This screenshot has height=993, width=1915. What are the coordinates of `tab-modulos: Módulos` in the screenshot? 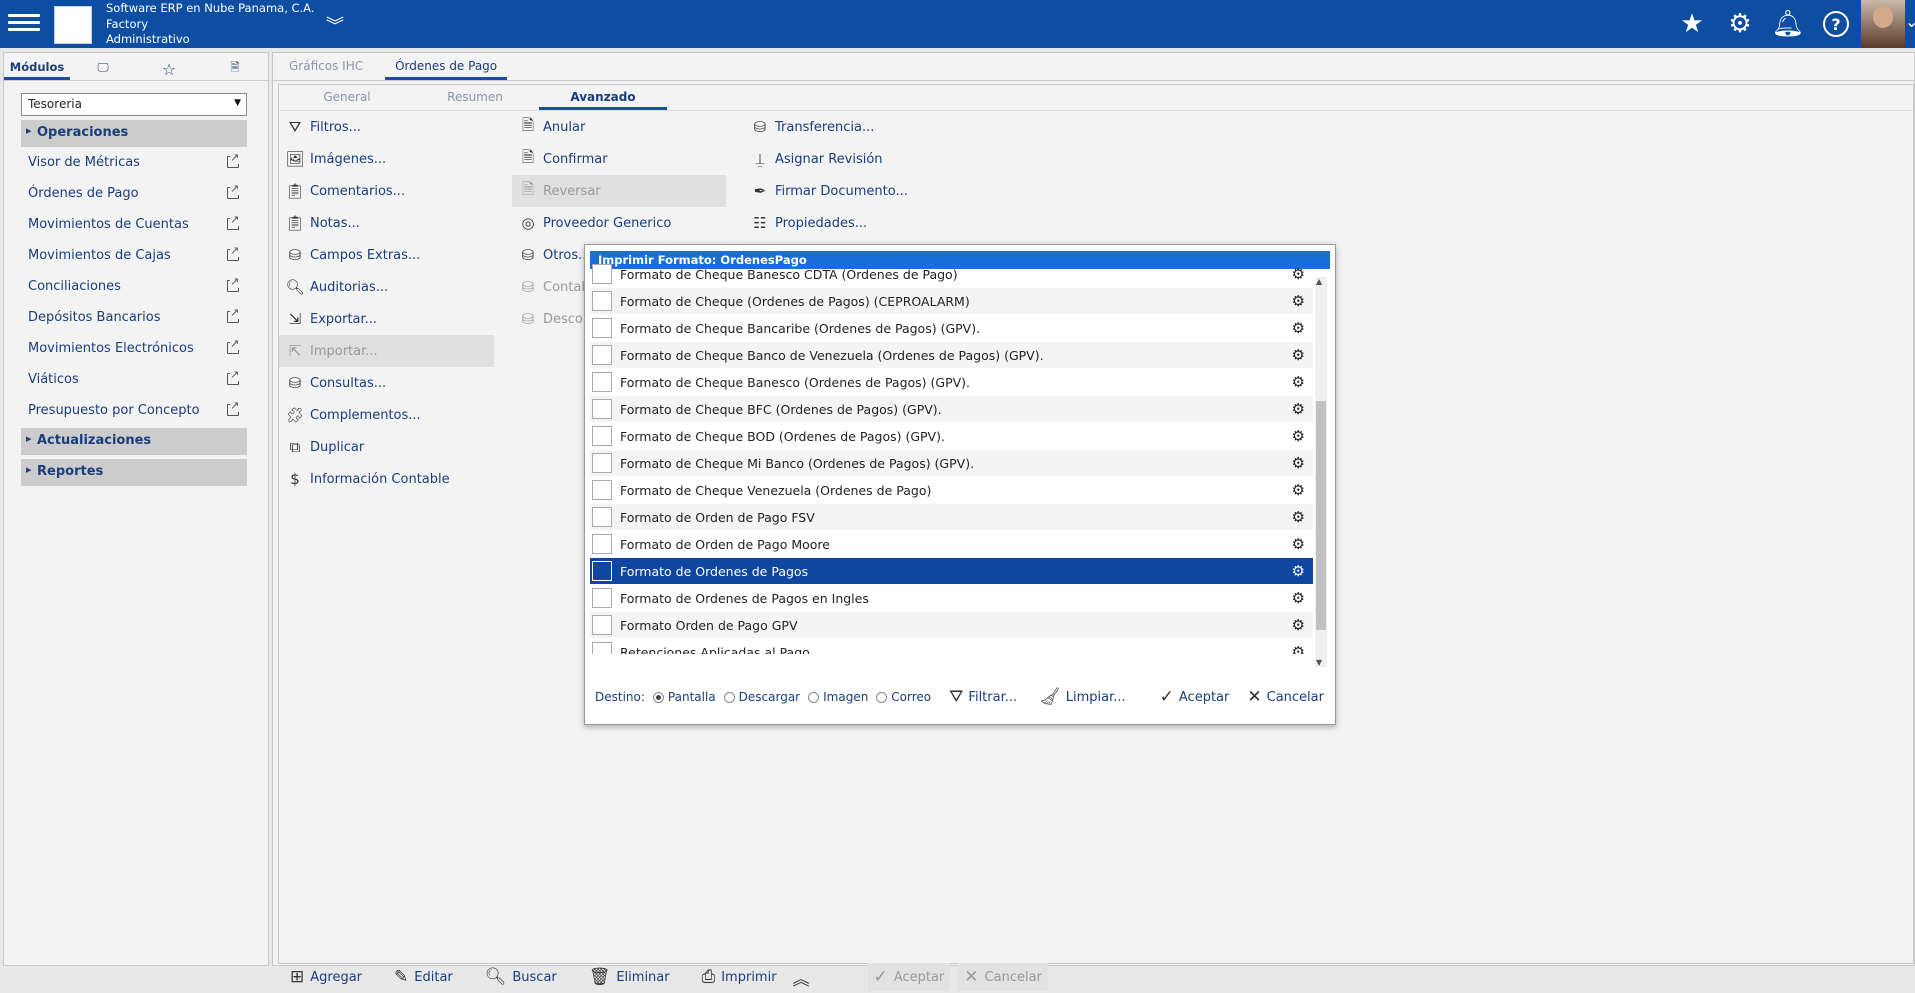 It's located at (37, 66).